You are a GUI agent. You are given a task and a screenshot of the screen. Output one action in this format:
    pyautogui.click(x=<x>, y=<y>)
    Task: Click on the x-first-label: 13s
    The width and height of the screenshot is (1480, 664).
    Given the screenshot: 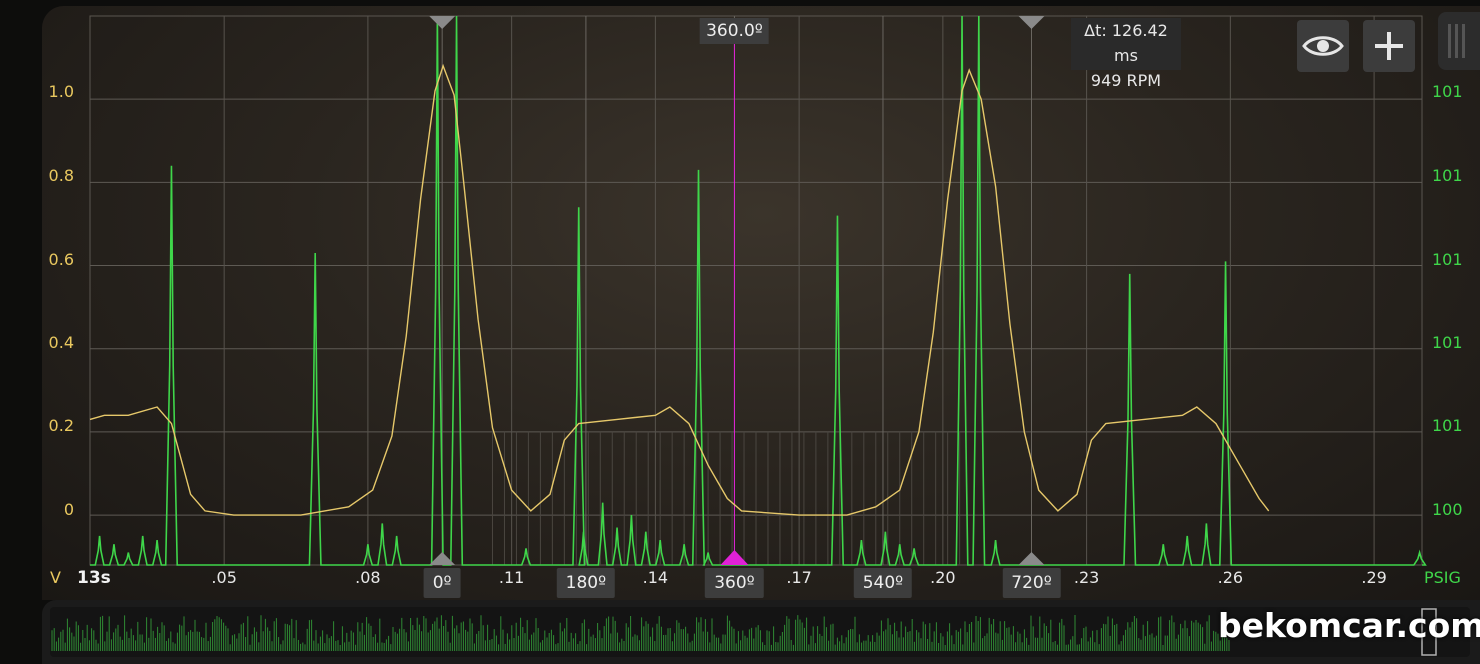 What is the action you would take?
    pyautogui.click(x=94, y=578)
    